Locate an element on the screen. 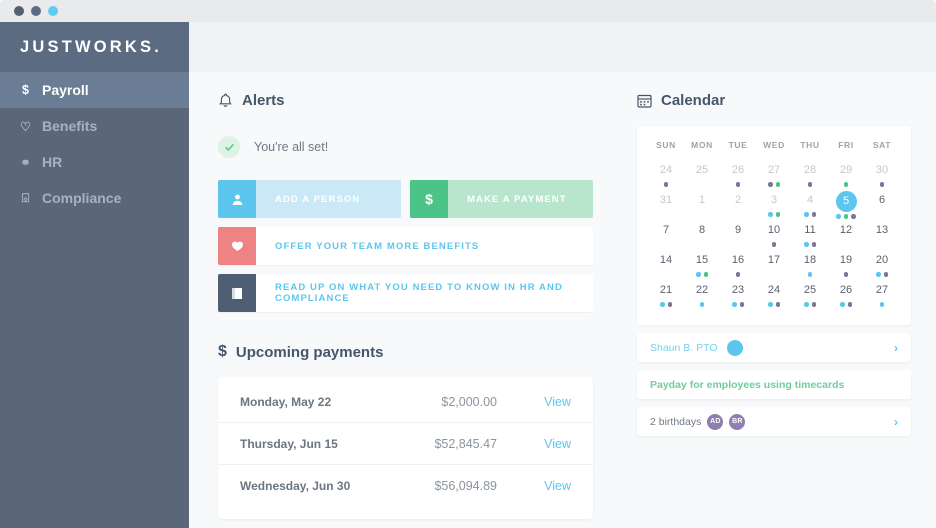 The width and height of the screenshot is (936, 528). calendar-day-cell: 5 is located at coordinates (846, 206).